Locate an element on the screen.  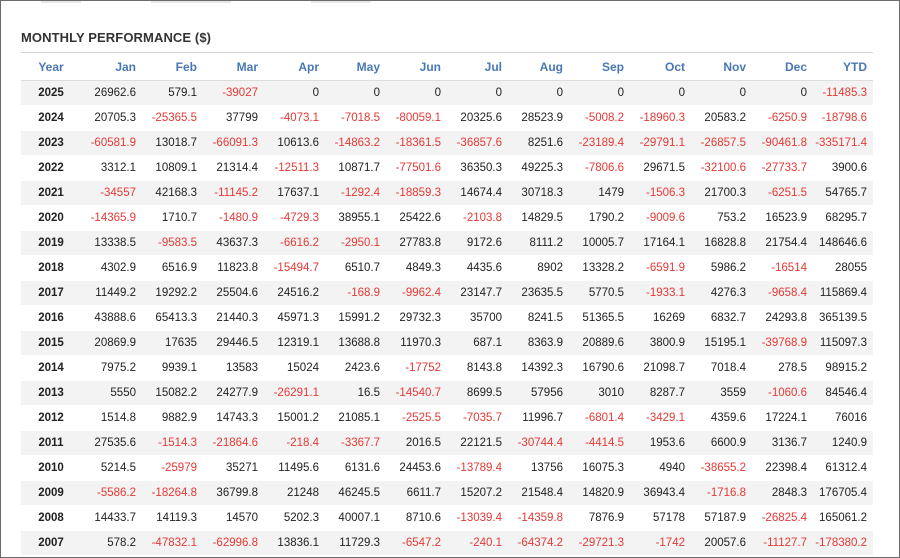
month-cell: 8241.5 is located at coordinates (538, 318).